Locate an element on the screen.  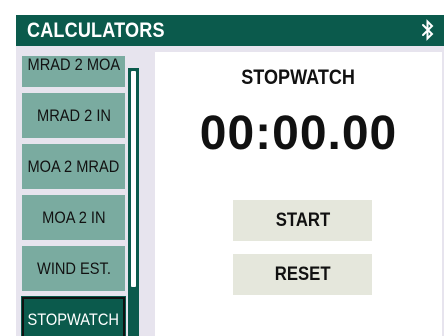
scrollbar-thumb is located at coordinates (133, 179).